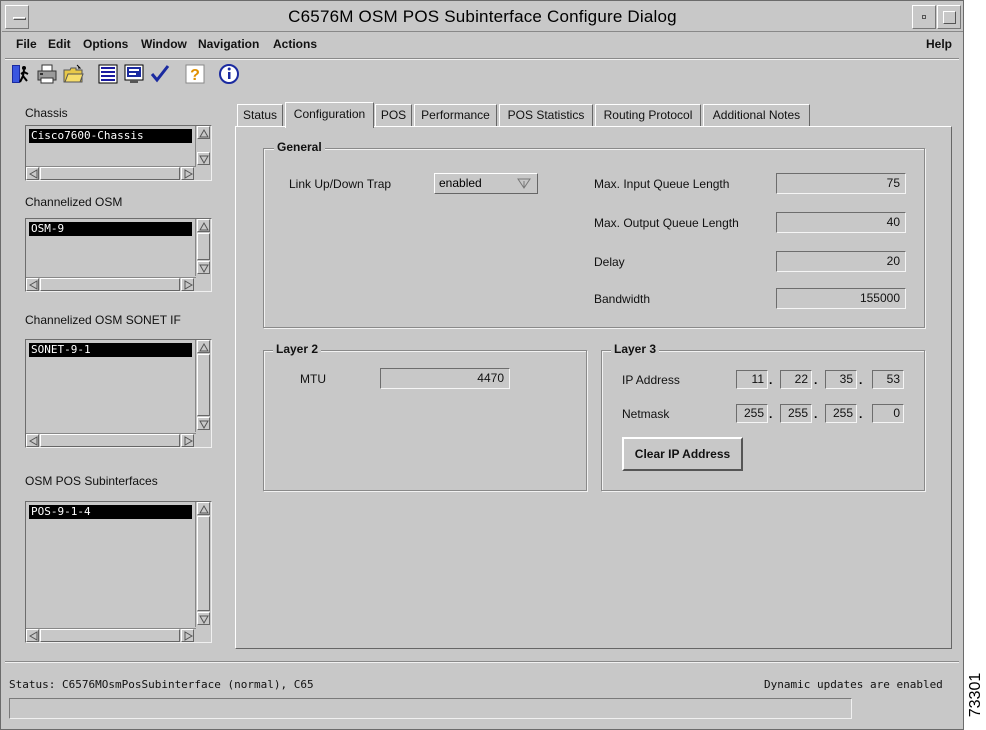 The width and height of the screenshot is (986, 730). What do you see at coordinates (622, 299) in the screenshot?
I see `bandwidth-label: Bandwidth` at bounding box center [622, 299].